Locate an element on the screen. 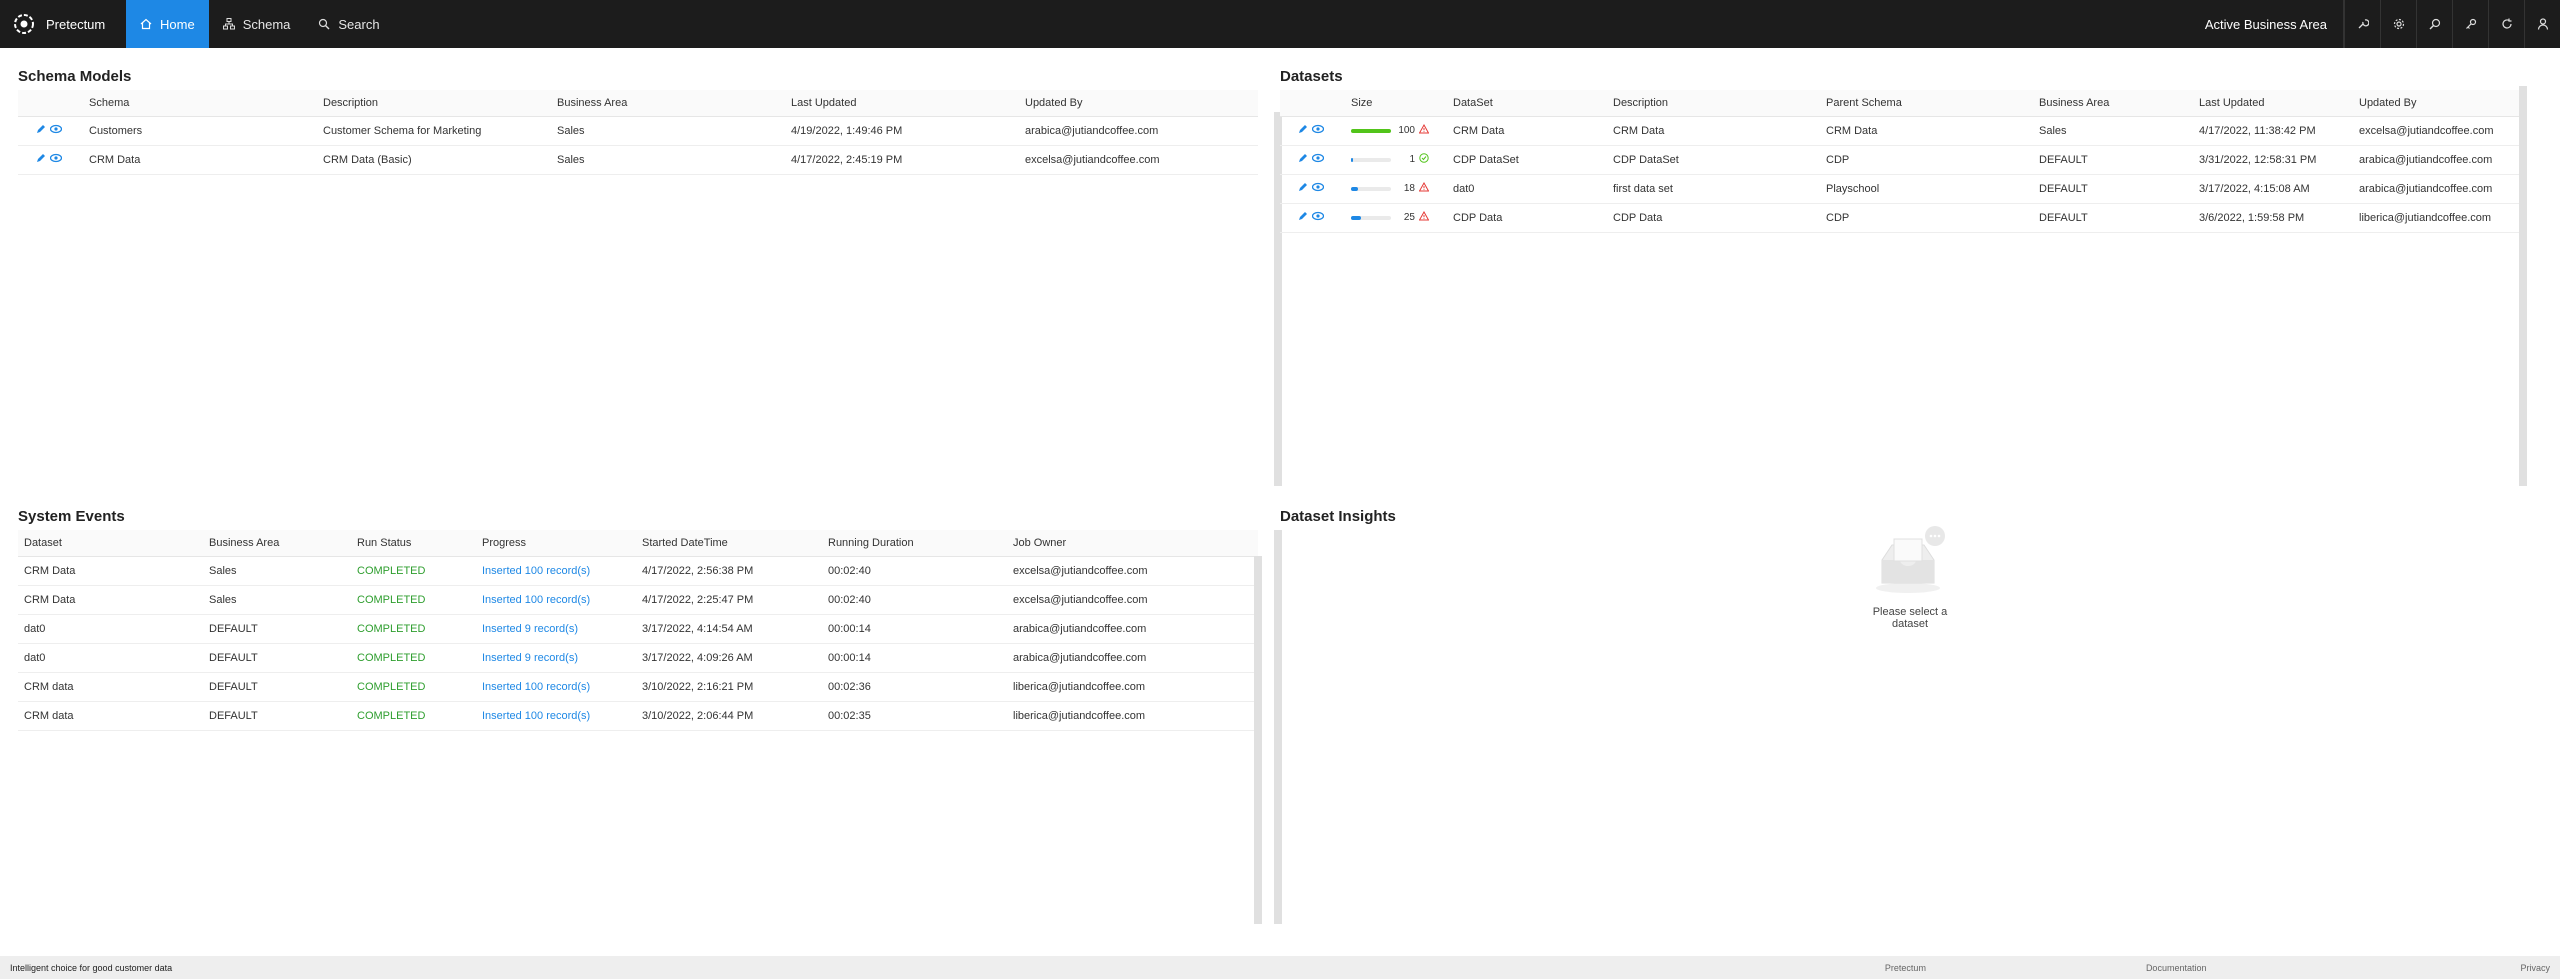 This screenshot has height=979, width=2560. cell-dataset: CDP DataSet is located at coordinates (1527, 160).